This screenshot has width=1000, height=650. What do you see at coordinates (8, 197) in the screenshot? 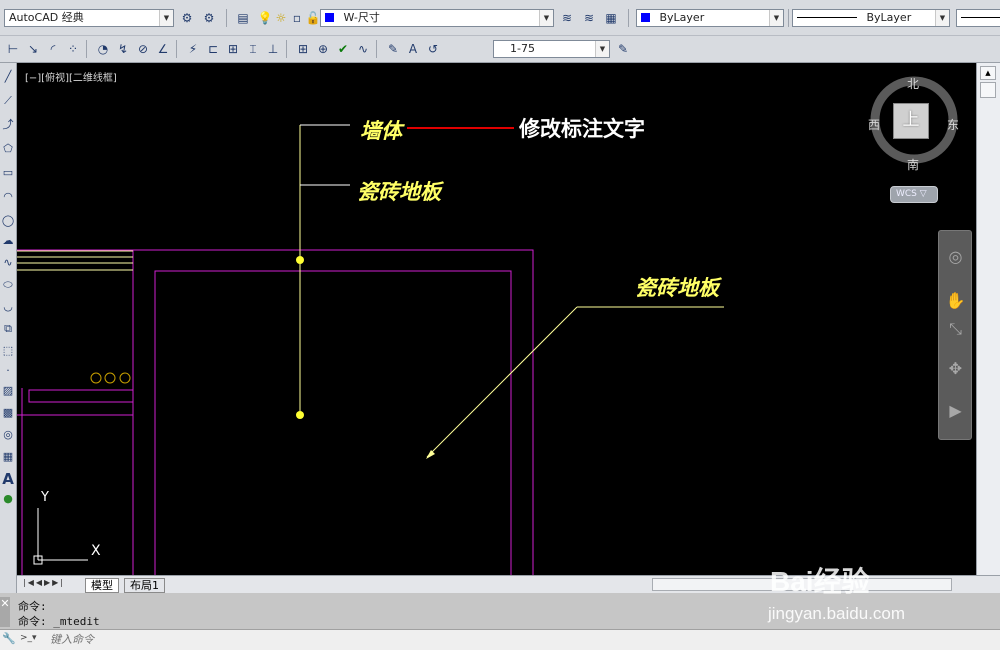
I see `arc-icon: ◠` at bounding box center [8, 197].